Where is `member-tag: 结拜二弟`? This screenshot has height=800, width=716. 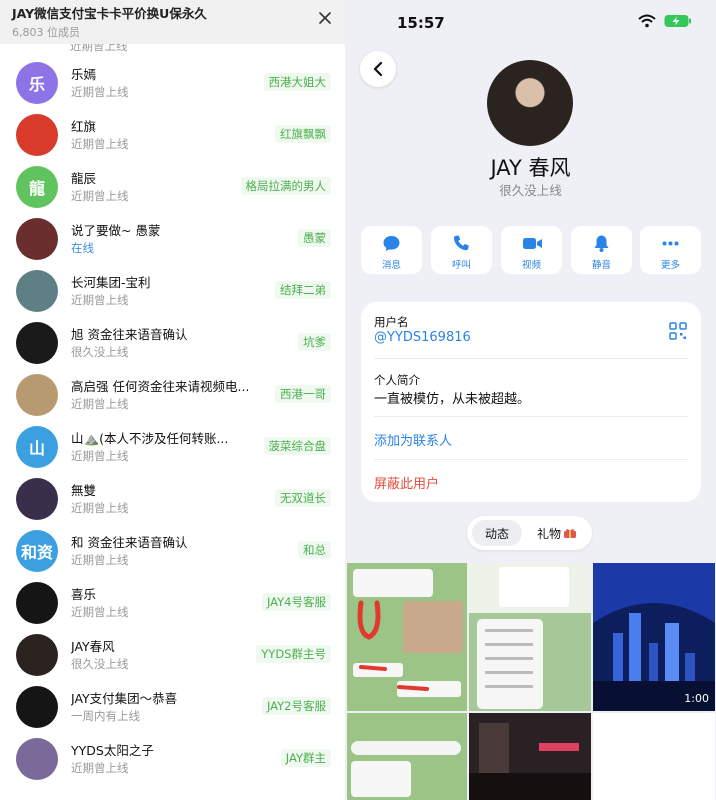 member-tag: 结拜二弟 is located at coordinates (303, 290).